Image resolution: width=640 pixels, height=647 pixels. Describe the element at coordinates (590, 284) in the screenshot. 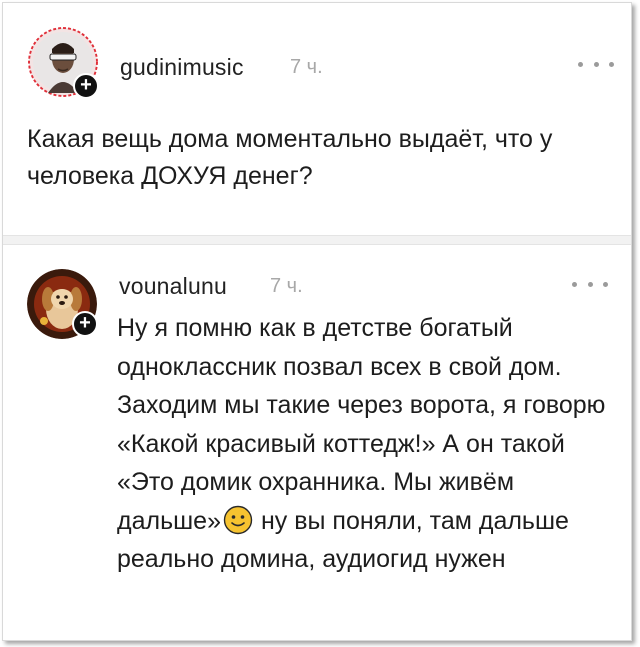

I see `comment-more-dots-icon` at that location.